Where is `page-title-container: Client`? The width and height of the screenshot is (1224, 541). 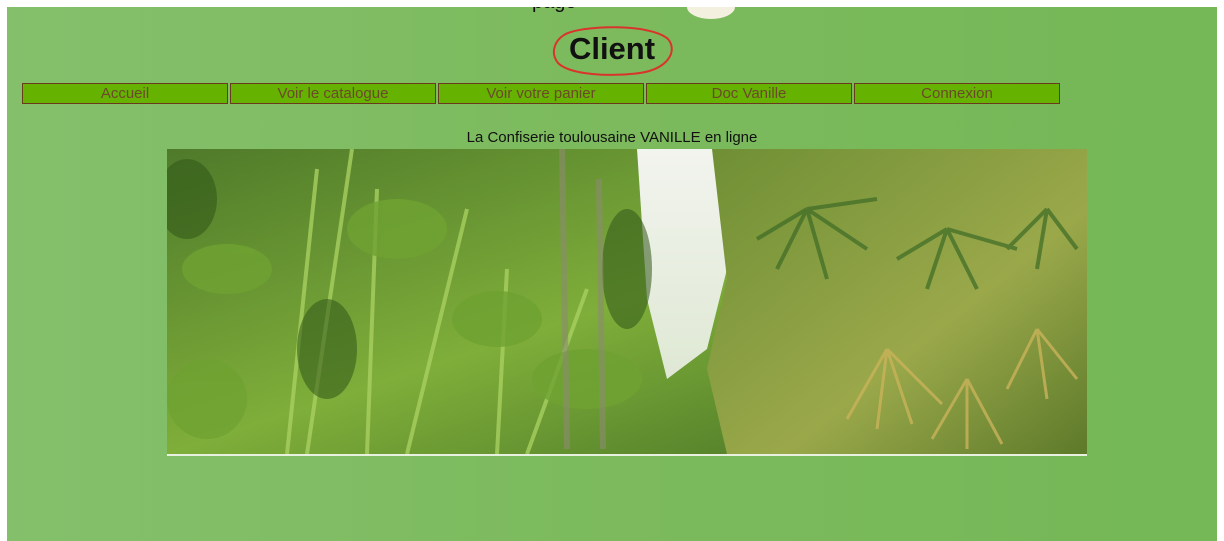 page-title-container: Client is located at coordinates (612, 50).